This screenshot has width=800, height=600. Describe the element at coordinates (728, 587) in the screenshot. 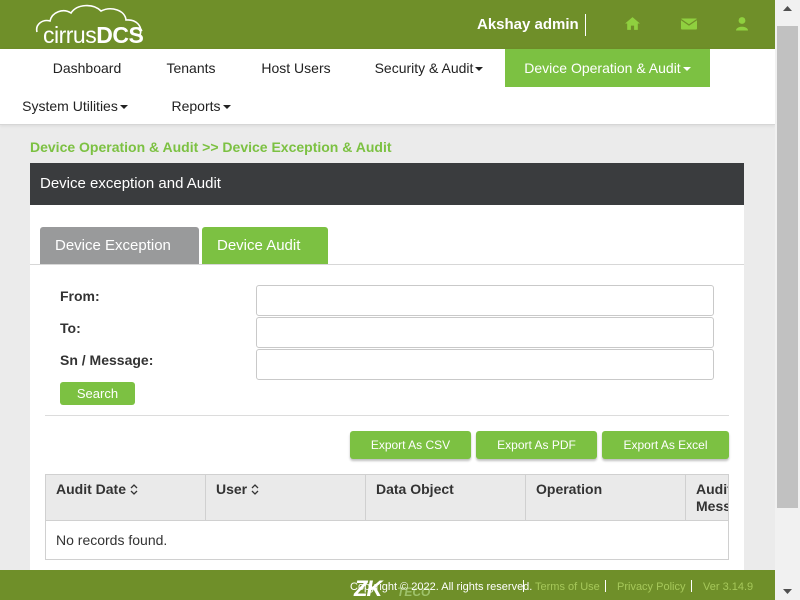

I see `version-text: Ver 3.14.9` at that location.